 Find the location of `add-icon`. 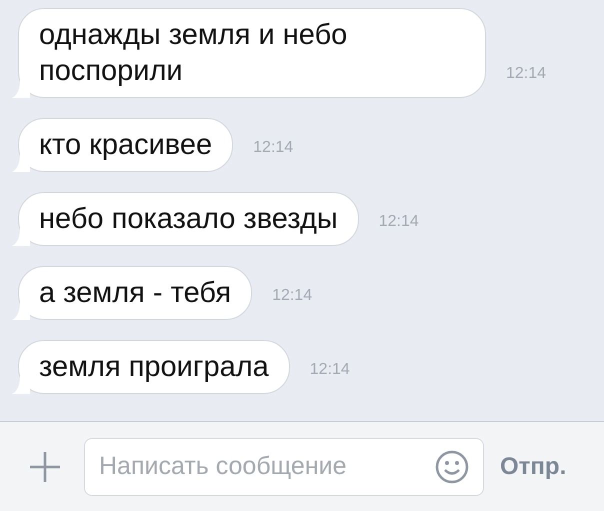

add-icon is located at coordinates (45, 467).